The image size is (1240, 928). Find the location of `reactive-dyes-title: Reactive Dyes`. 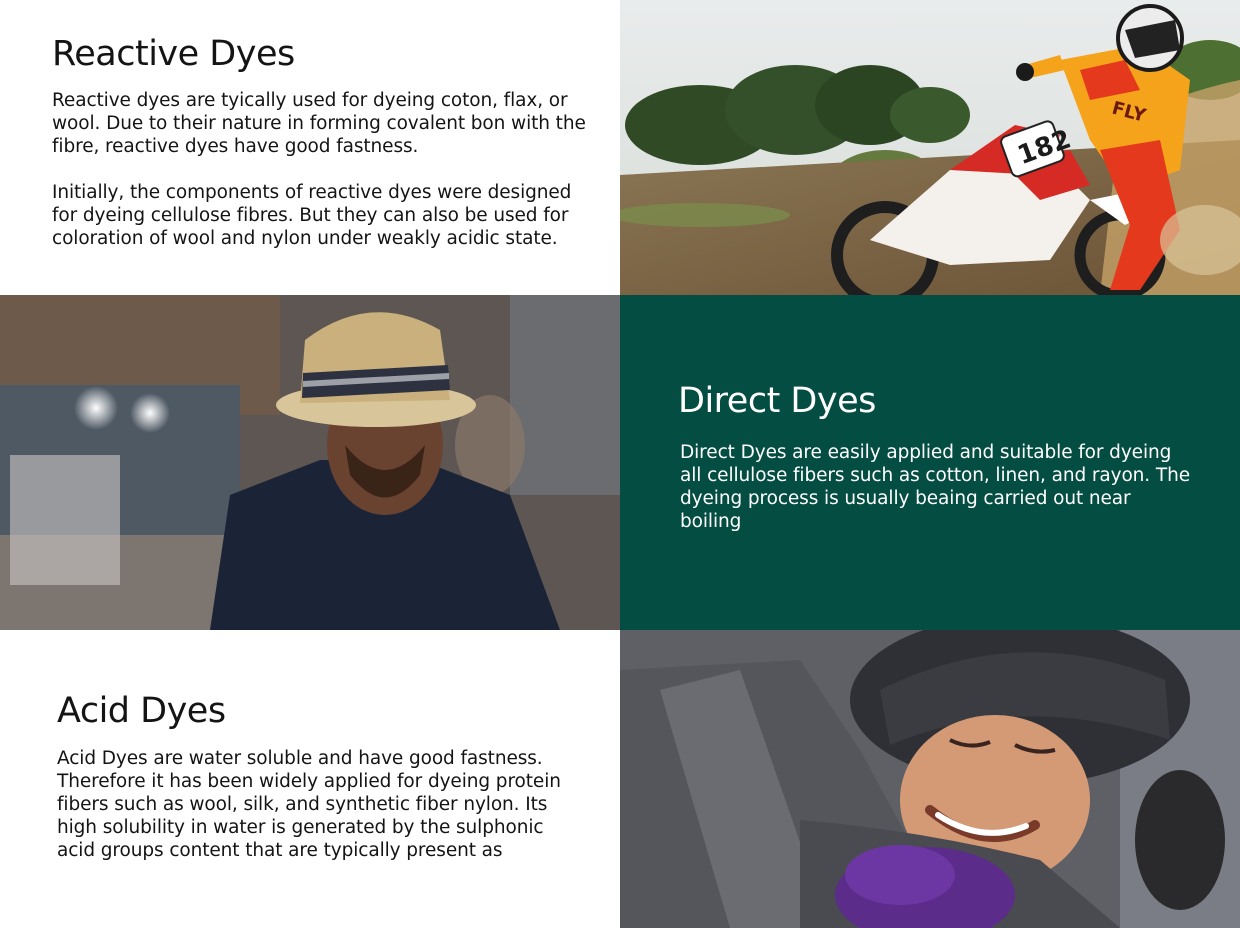

reactive-dyes-title: Reactive Dyes is located at coordinates (173, 54).